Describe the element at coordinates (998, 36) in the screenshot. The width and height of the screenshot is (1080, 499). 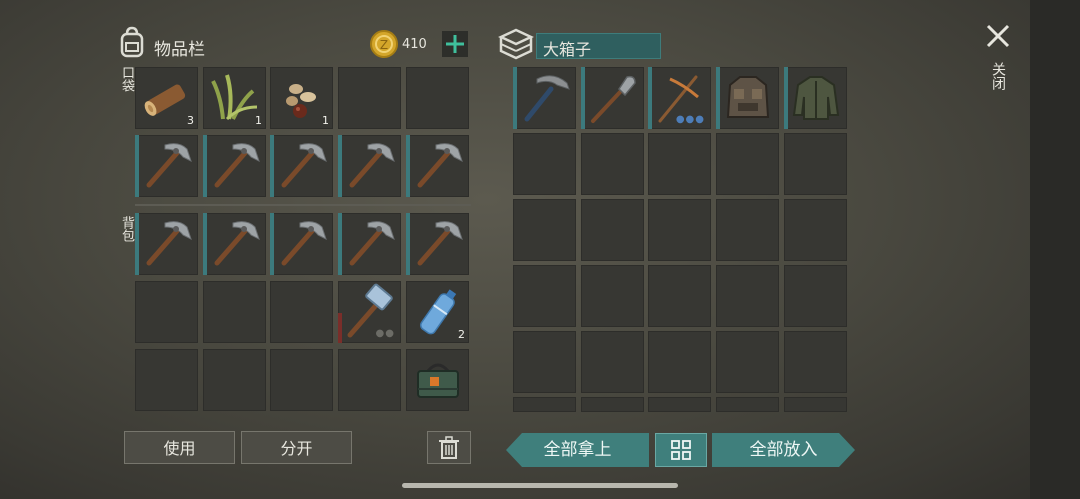
I see `close-icon` at that location.